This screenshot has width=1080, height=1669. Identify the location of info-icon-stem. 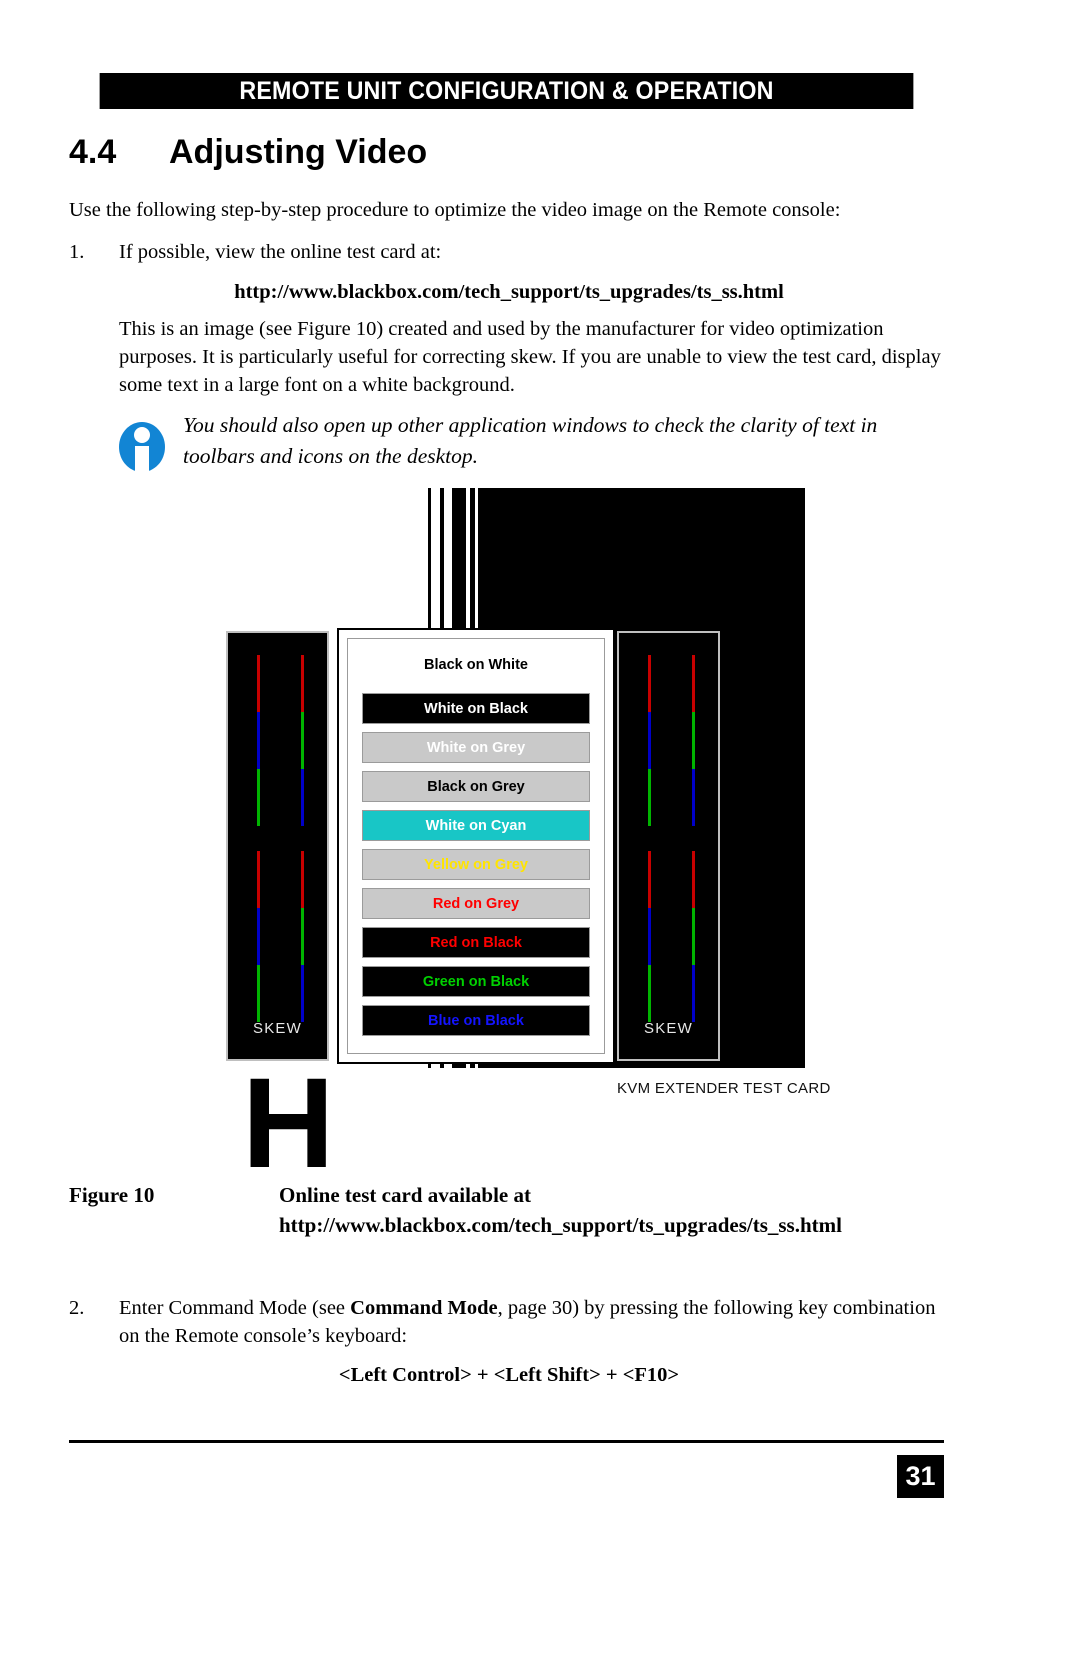
(142, 459).